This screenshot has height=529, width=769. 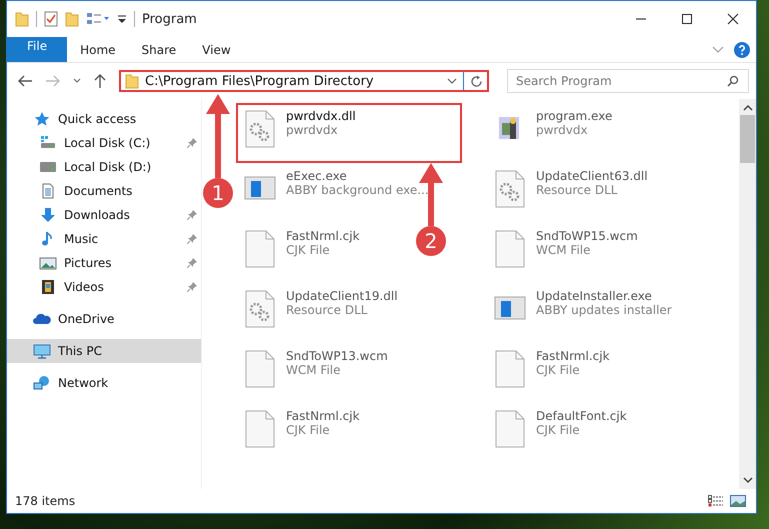 I want to click on window-title: Program, so click(x=169, y=19).